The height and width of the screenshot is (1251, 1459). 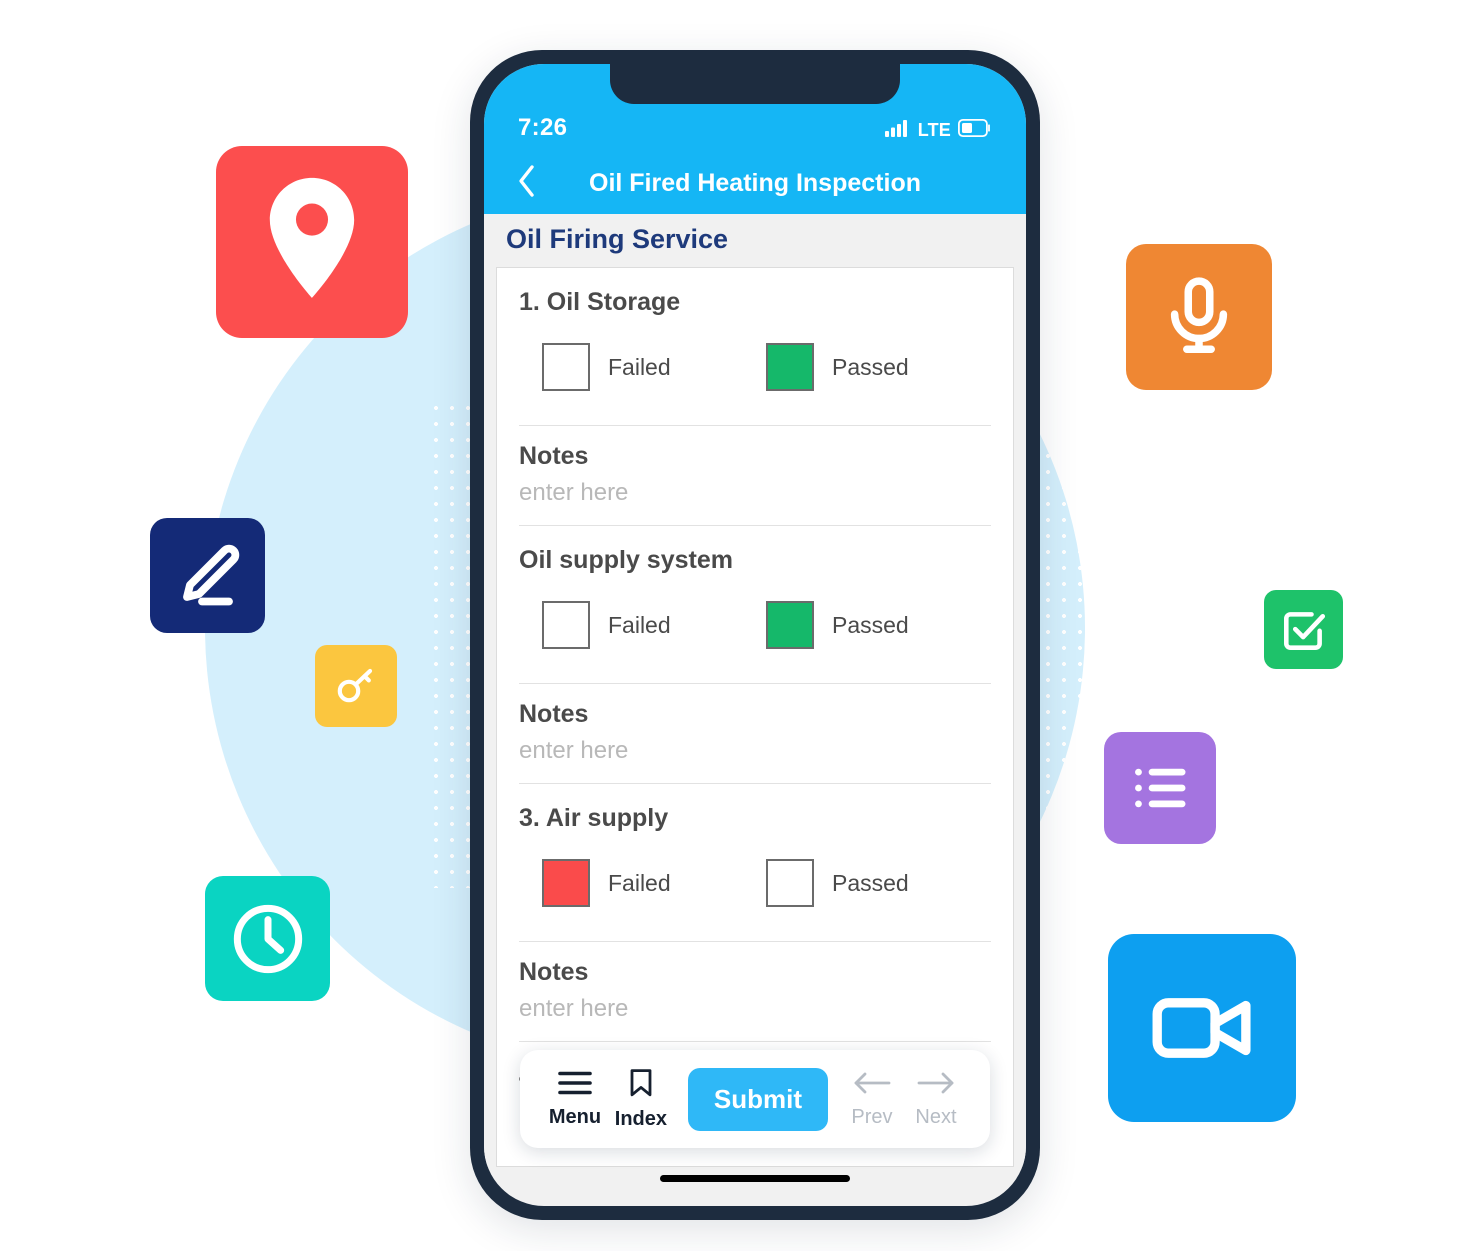 What do you see at coordinates (1160, 788) in the screenshot?
I see `bulleted-list-icon` at bounding box center [1160, 788].